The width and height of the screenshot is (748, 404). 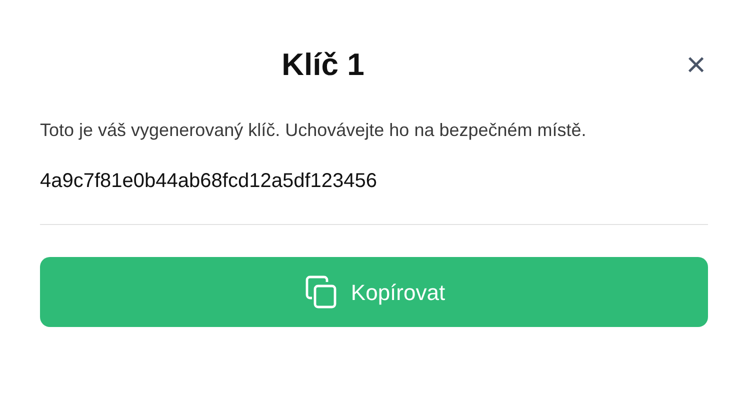 What do you see at coordinates (209, 181) in the screenshot?
I see `key-text: 4a9c7f81e0b44ab68fcd12a5df123456` at bounding box center [209, 181].